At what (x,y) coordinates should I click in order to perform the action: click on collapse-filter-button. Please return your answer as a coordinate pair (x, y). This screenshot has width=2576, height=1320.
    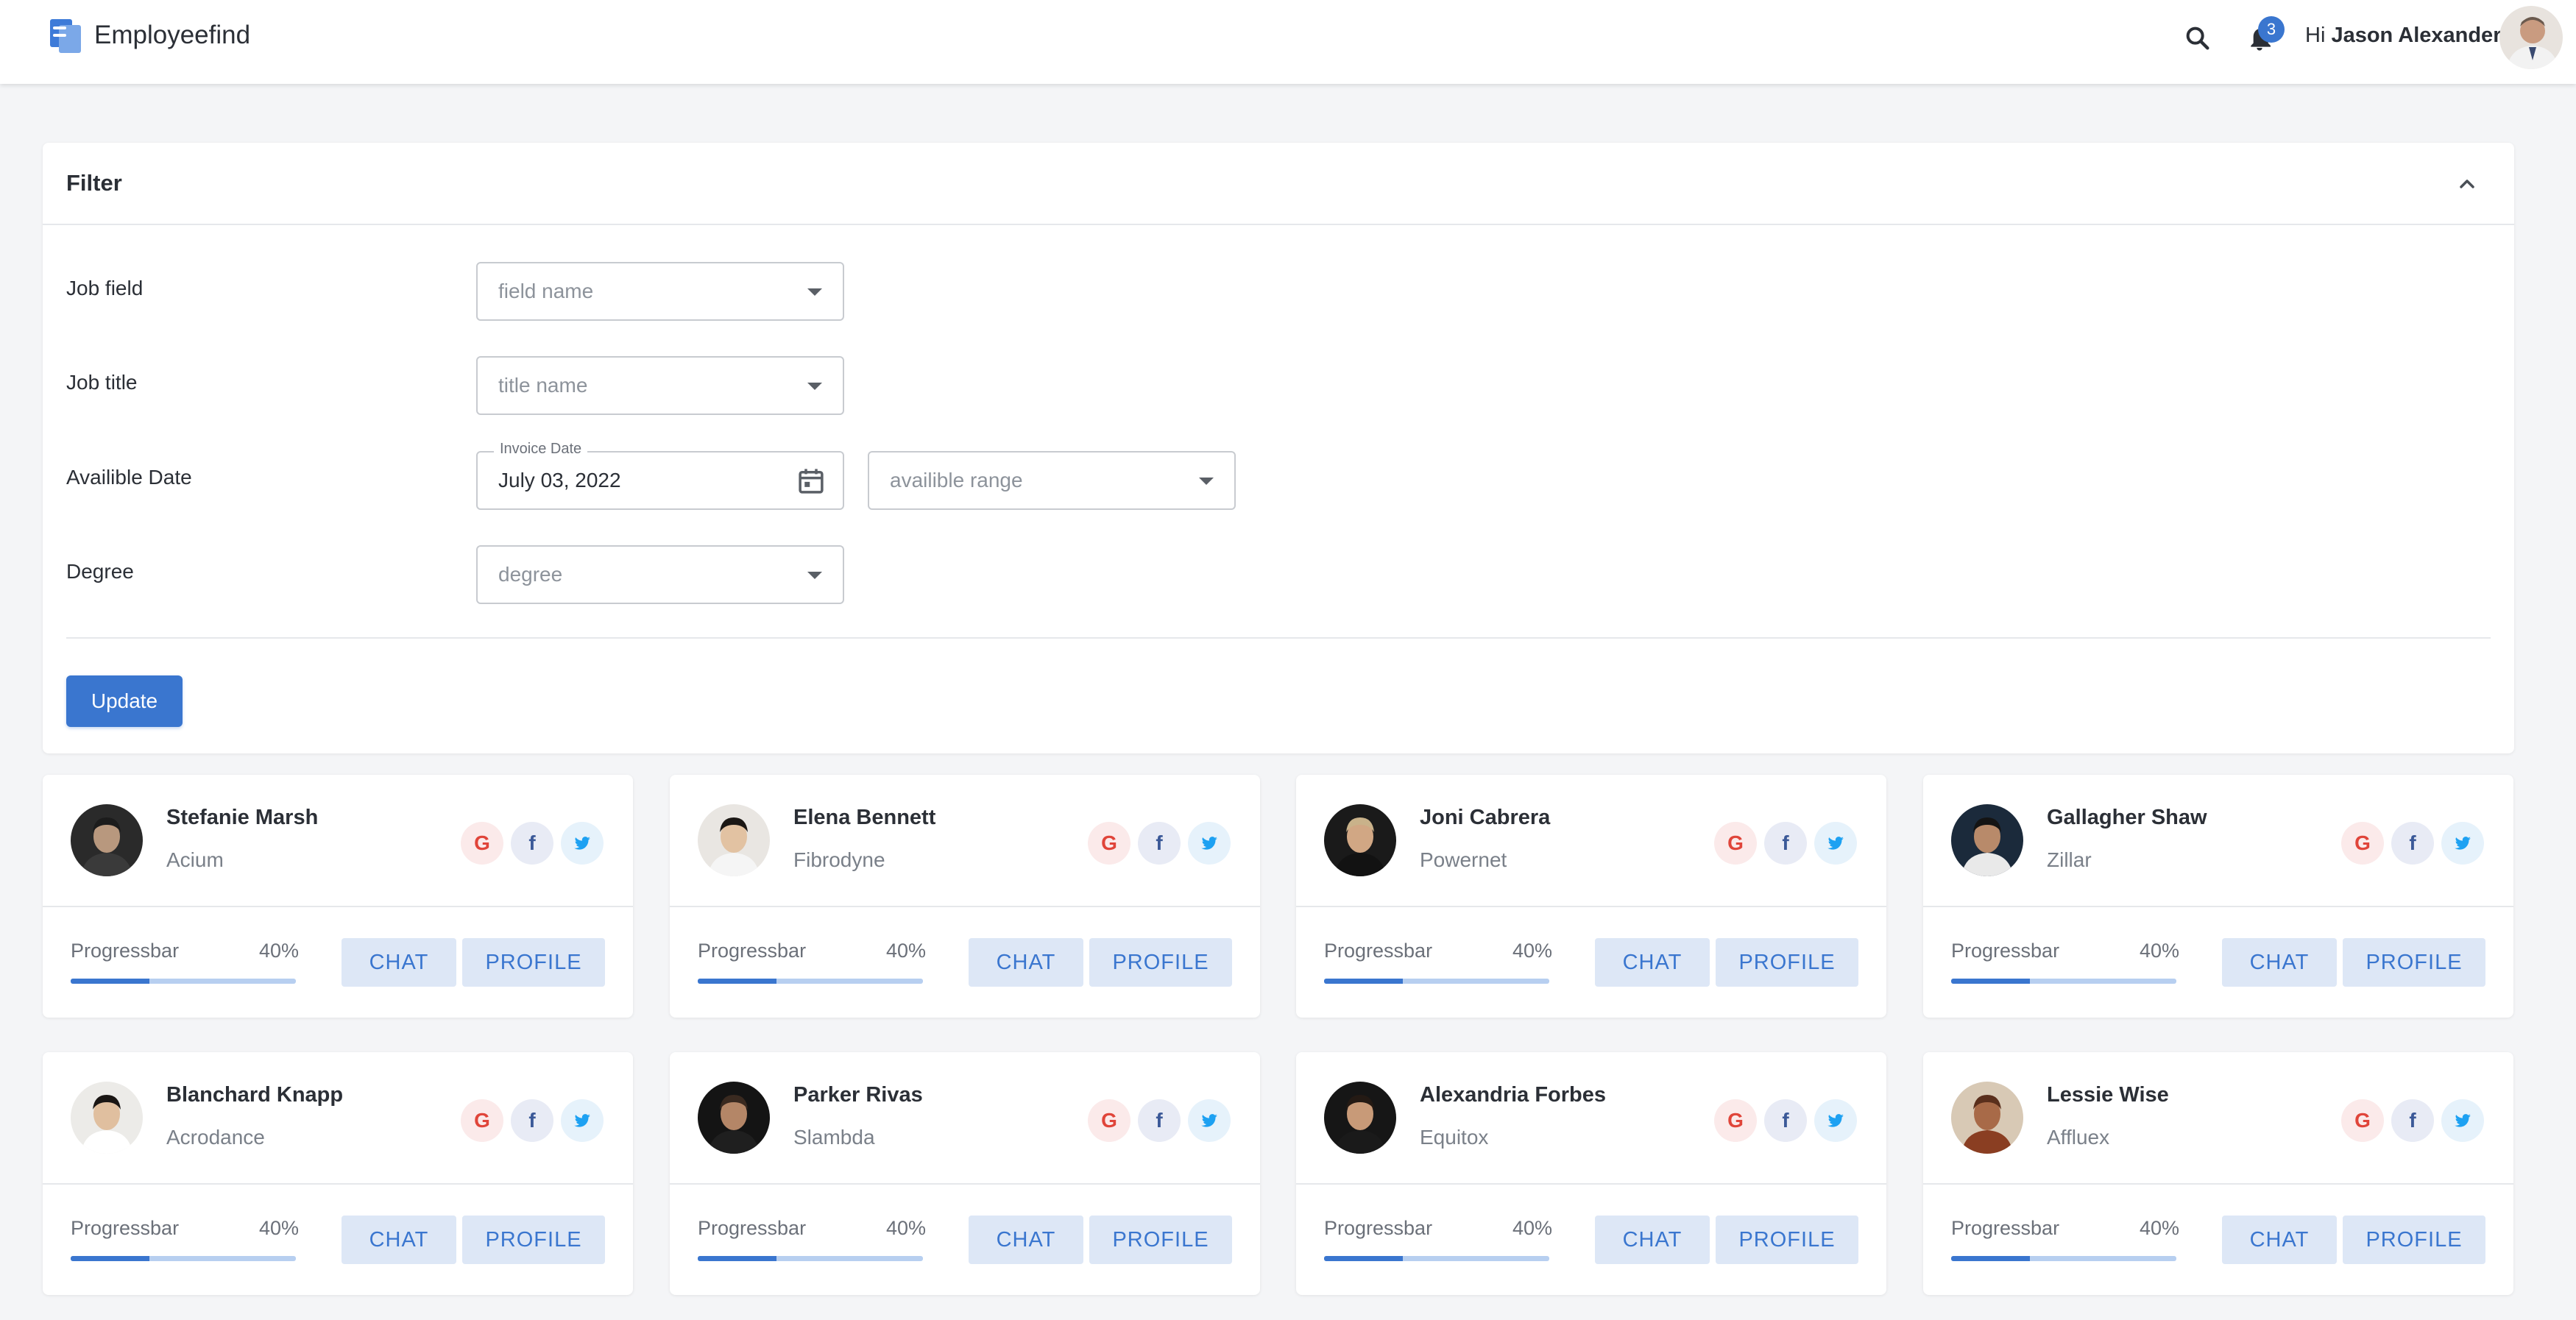
    Looking at the image, I should click on (2467, 184).